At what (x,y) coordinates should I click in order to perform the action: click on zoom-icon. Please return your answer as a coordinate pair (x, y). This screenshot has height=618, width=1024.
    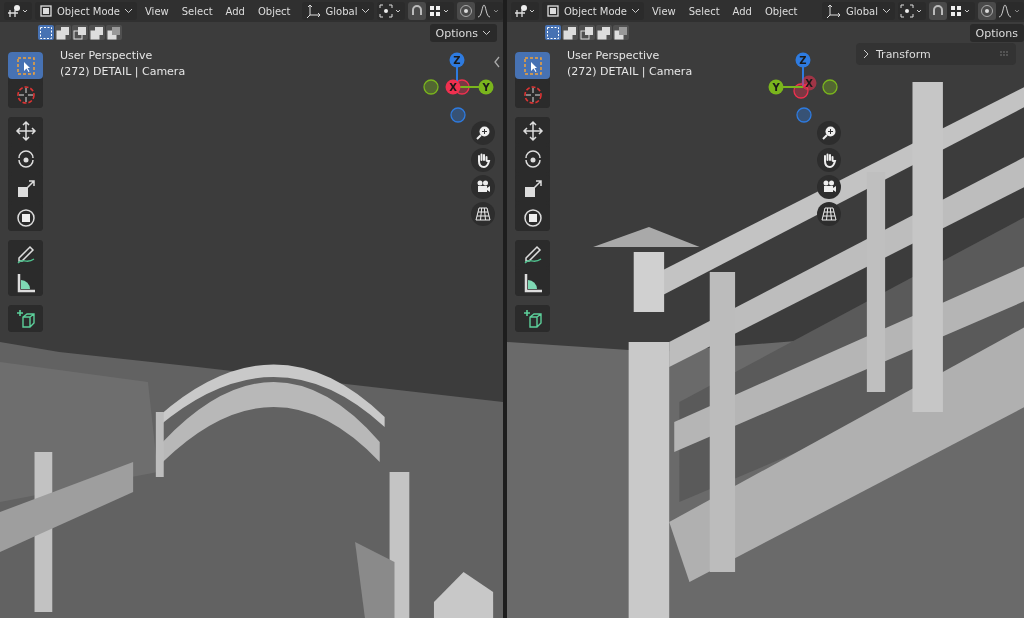
    Looking at the image, I should click on (483, 133).